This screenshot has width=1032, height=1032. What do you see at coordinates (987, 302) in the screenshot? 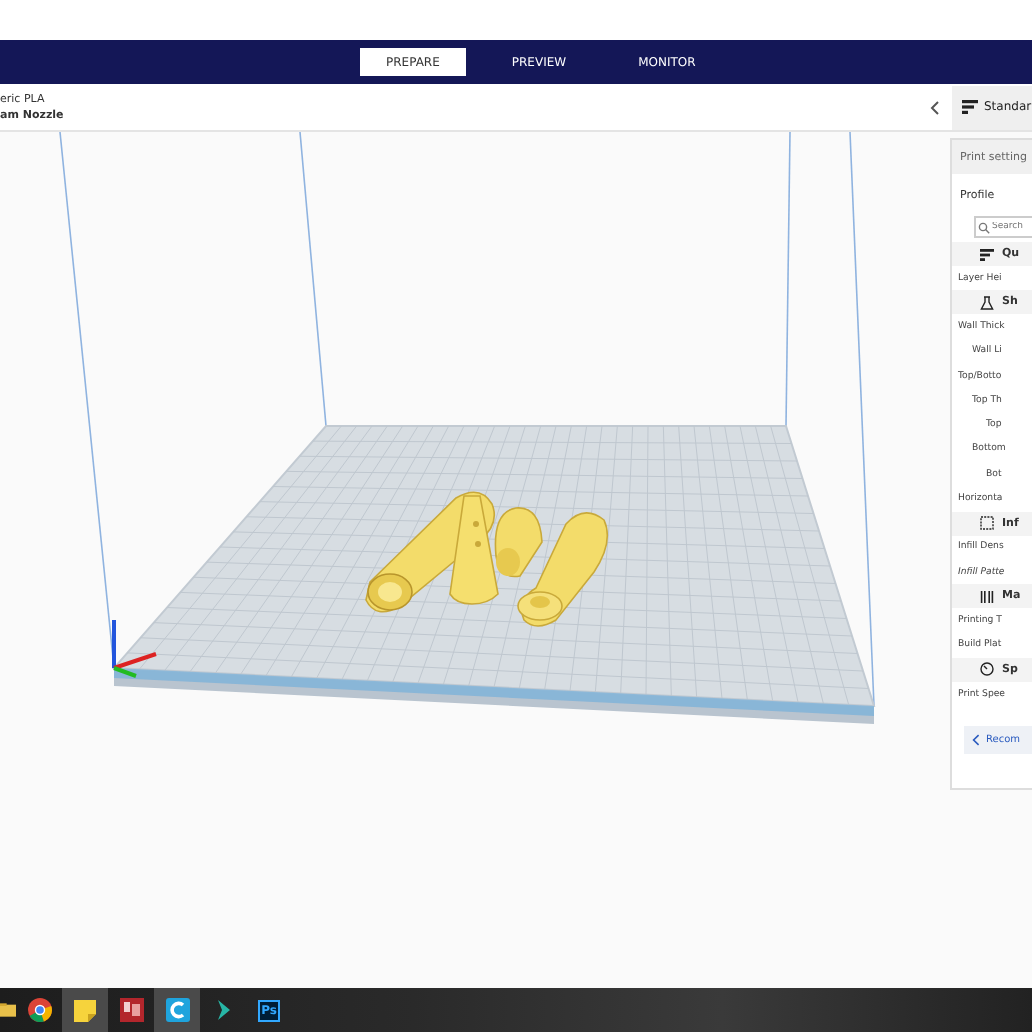
I see `flask-icon` at bounding box center [987, 302].